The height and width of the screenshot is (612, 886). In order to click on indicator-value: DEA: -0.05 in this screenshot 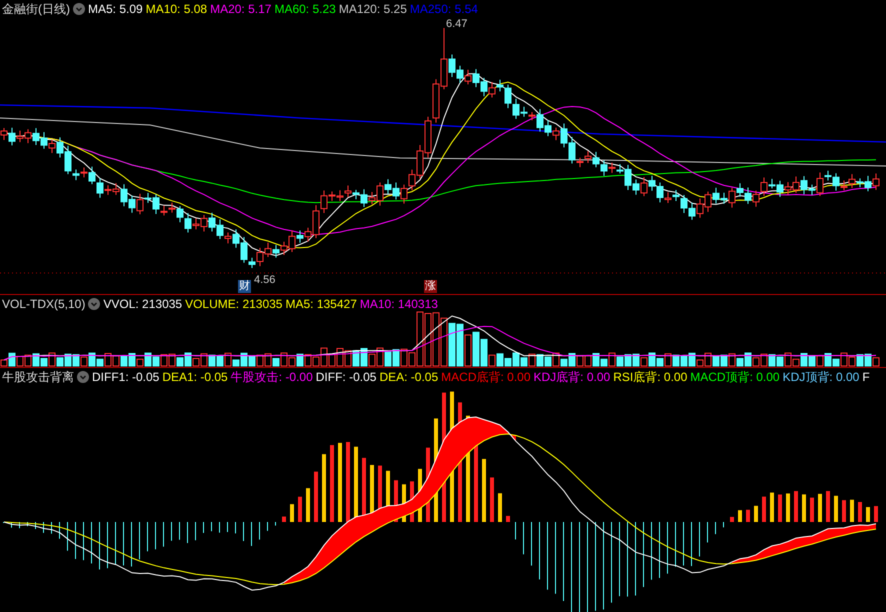, I will do `click(408, 377)`.